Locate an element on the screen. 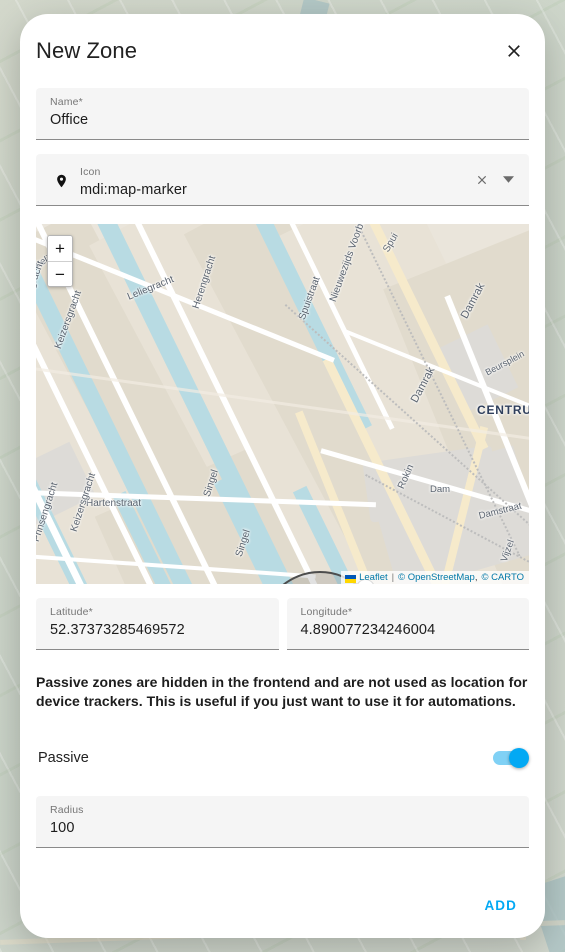  longitude-field-label: Longitude* is located at coordinates (326, 612).